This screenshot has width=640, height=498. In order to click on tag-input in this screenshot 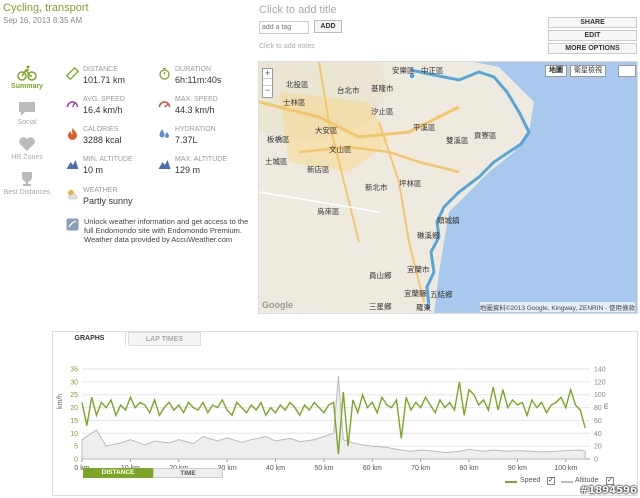, I will do `click(284, 27)`.